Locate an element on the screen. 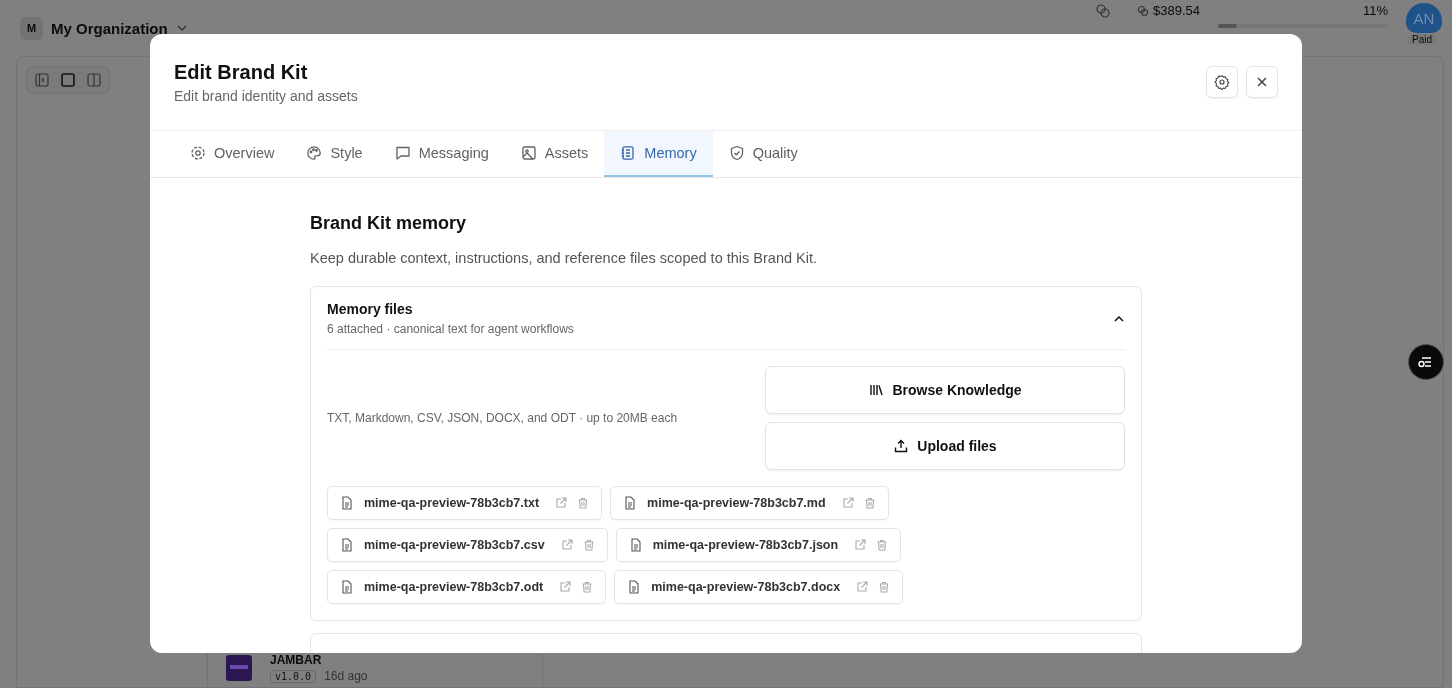 The height and width of the screenshot is (688, 1452). shield-icon is located at coordinates (736, 153).